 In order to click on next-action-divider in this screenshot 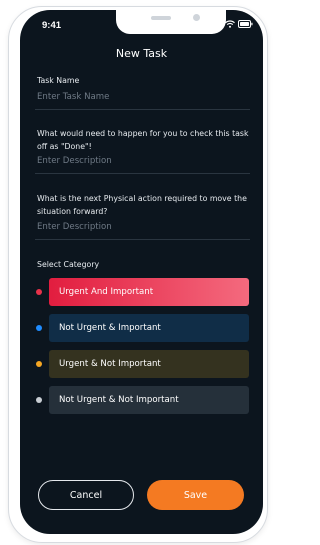, I will do `click(142, 239)`.